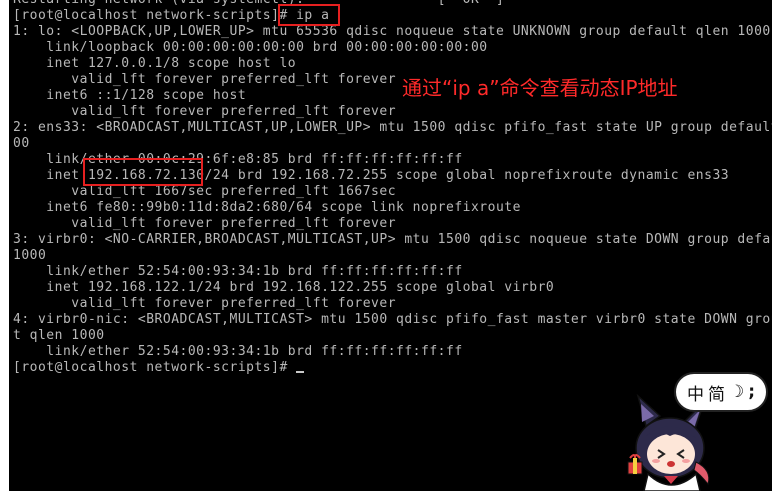  I want to click on terminal-cursor, so click(300, 372).